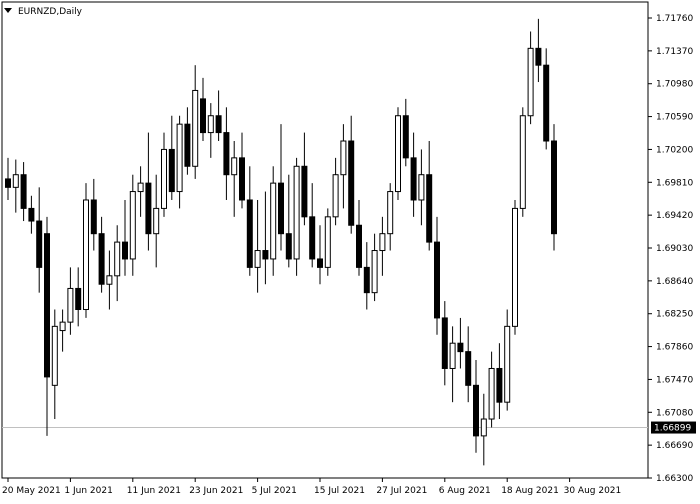 The image size is (700, 504). What do you see at coordinates (674, 479) in the screenshot?
I see `y-tick-label: 1.66300` at bounding box center [674, 479].